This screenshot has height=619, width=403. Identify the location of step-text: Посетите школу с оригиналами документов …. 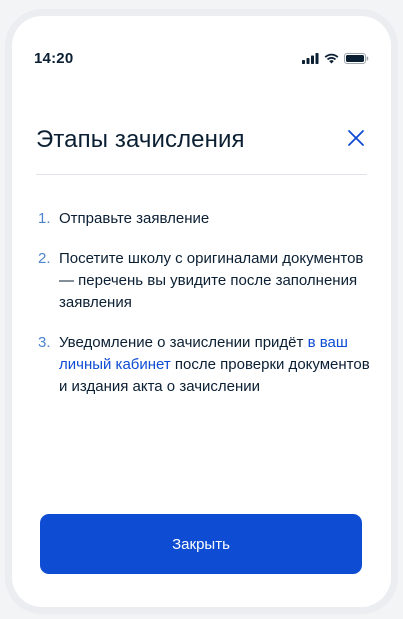
(211, 280).